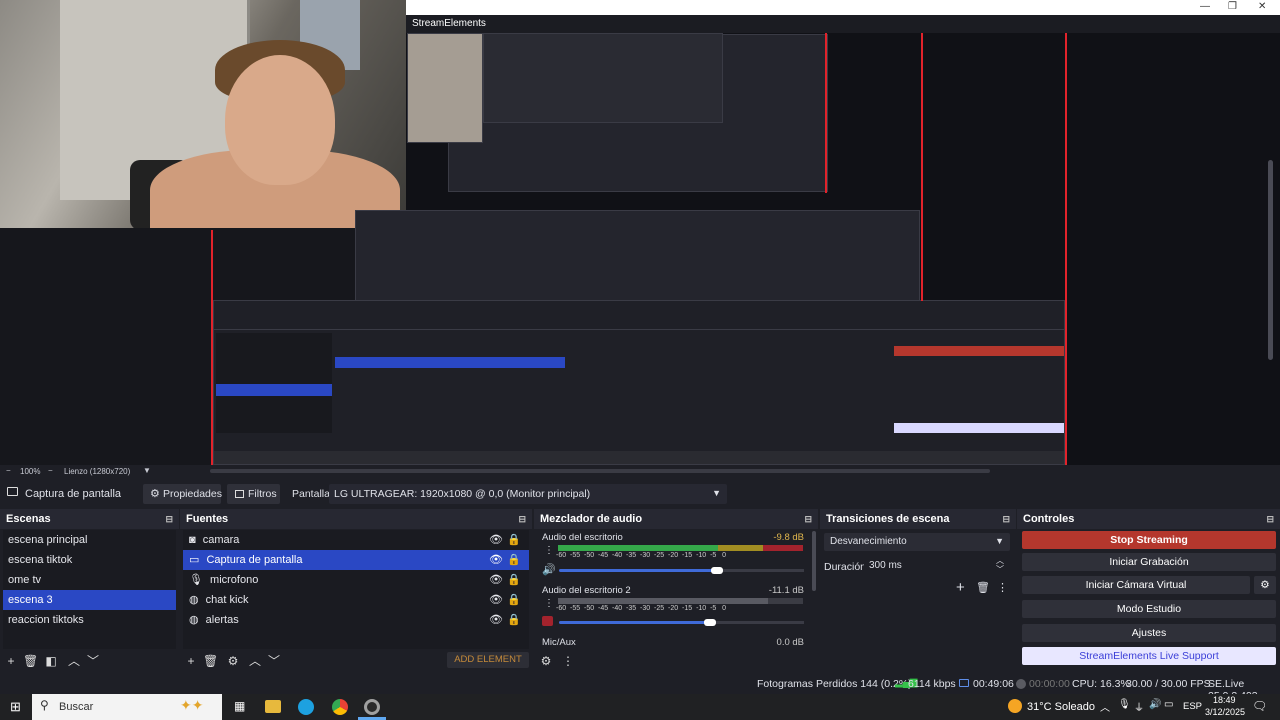  Describe the element at coordinates (356, 580) in the screenshot. I see `source-item: 🎙 microfono 👁 🔒` at that location.